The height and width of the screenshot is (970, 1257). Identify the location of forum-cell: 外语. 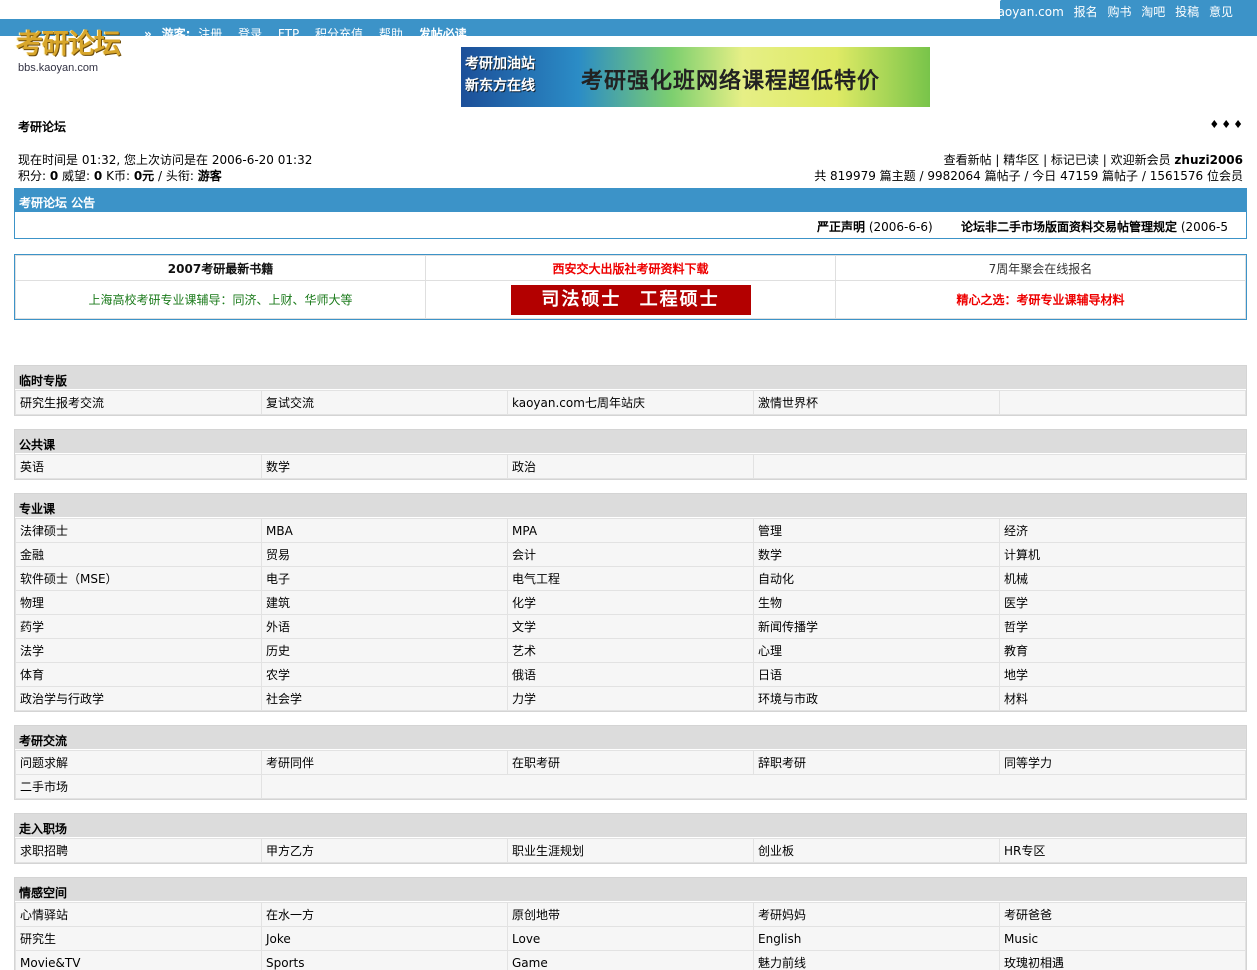
(384, 626).